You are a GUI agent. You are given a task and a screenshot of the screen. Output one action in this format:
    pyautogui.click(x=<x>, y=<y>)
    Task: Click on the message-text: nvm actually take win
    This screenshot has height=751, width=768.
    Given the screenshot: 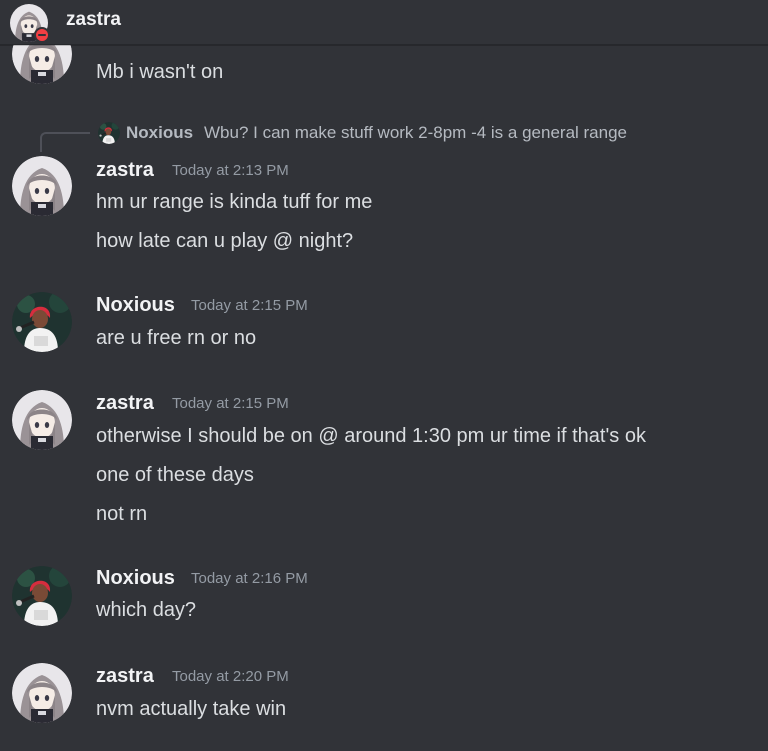 What is the action you would take?
    pyautogui.click(x=191, y=709)
    